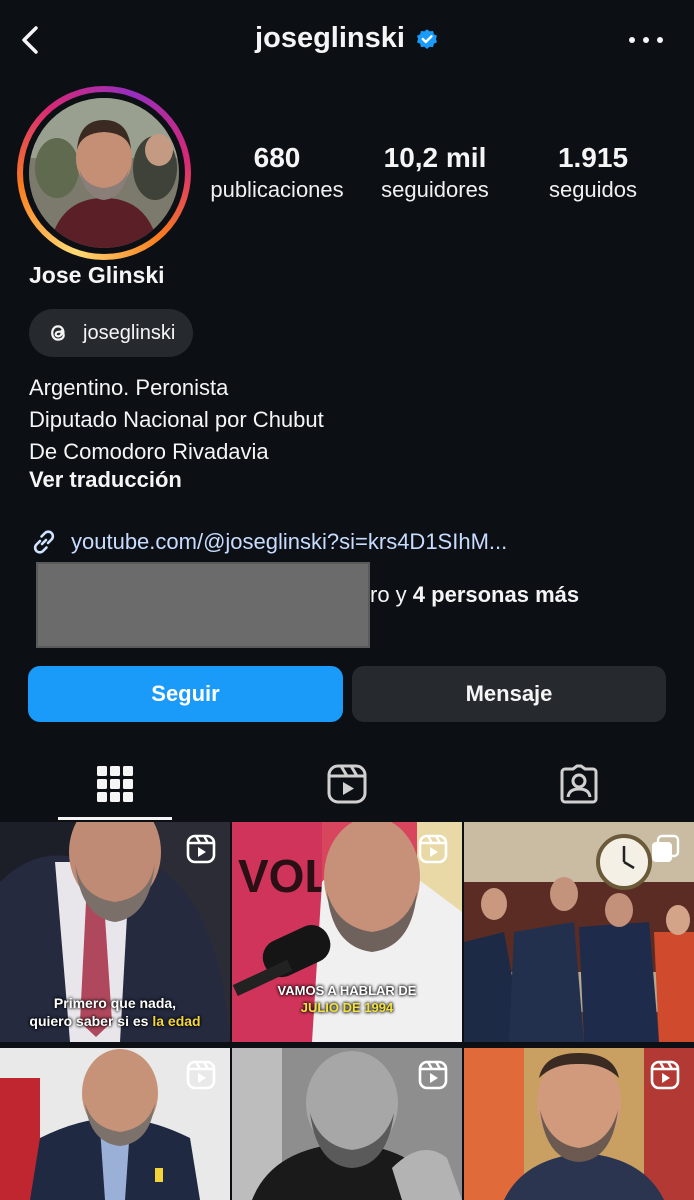  Describe the element at coordinates (435, 189) in the screenshot. I see `followers-label: seguidores` at that location.